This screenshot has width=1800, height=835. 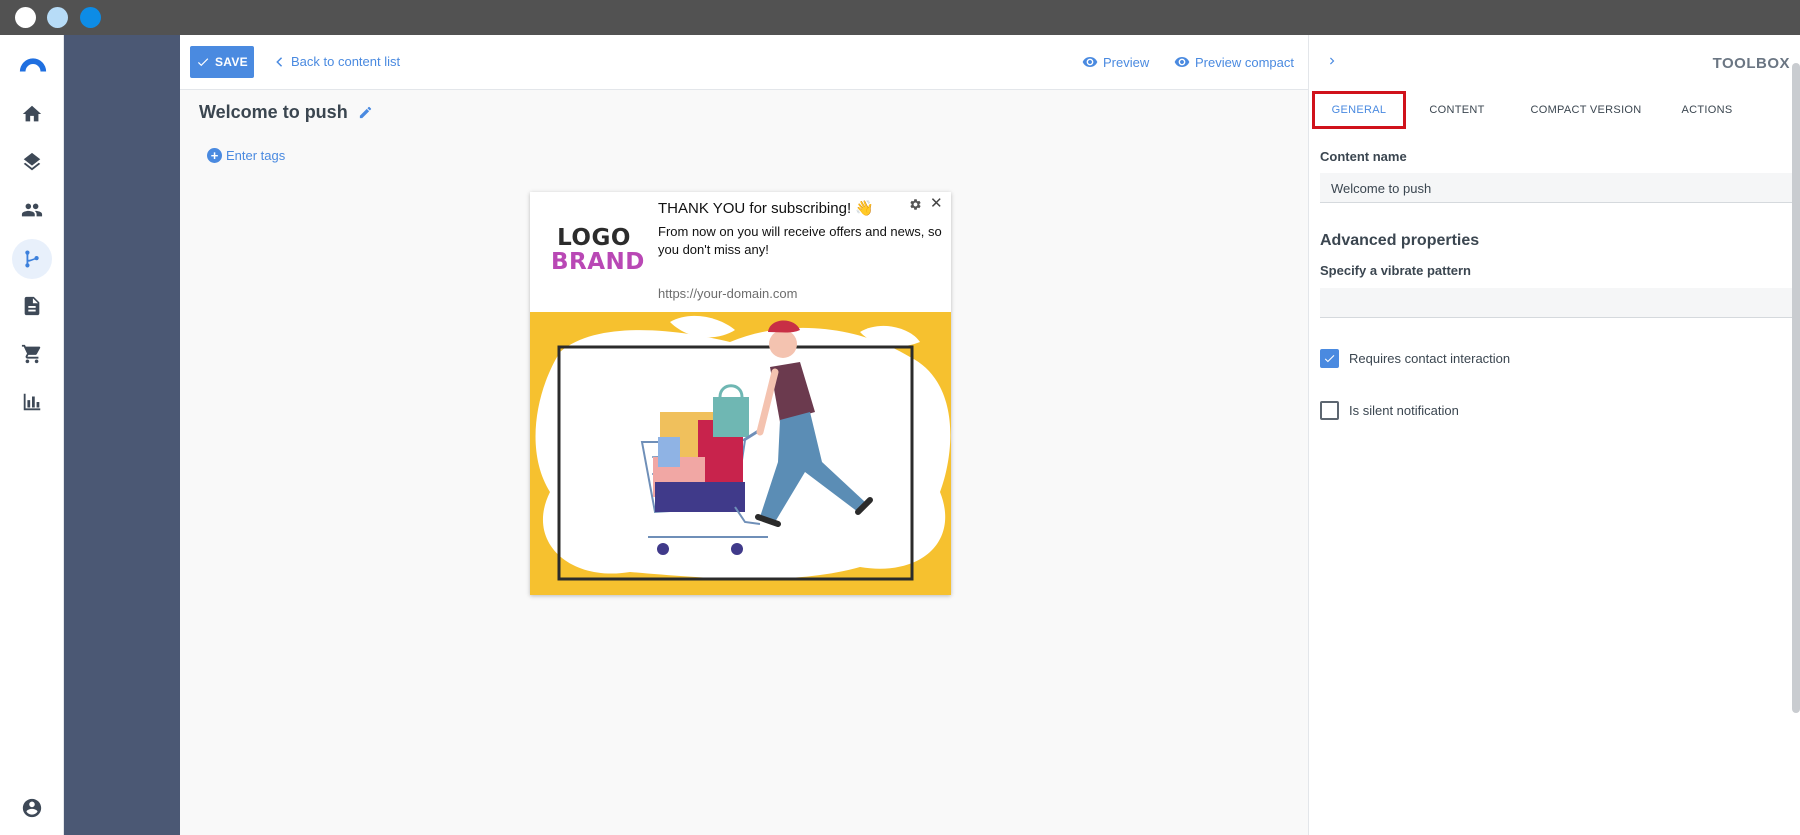 I want to click on chevron-left-icon, so click(x=279, y=61).